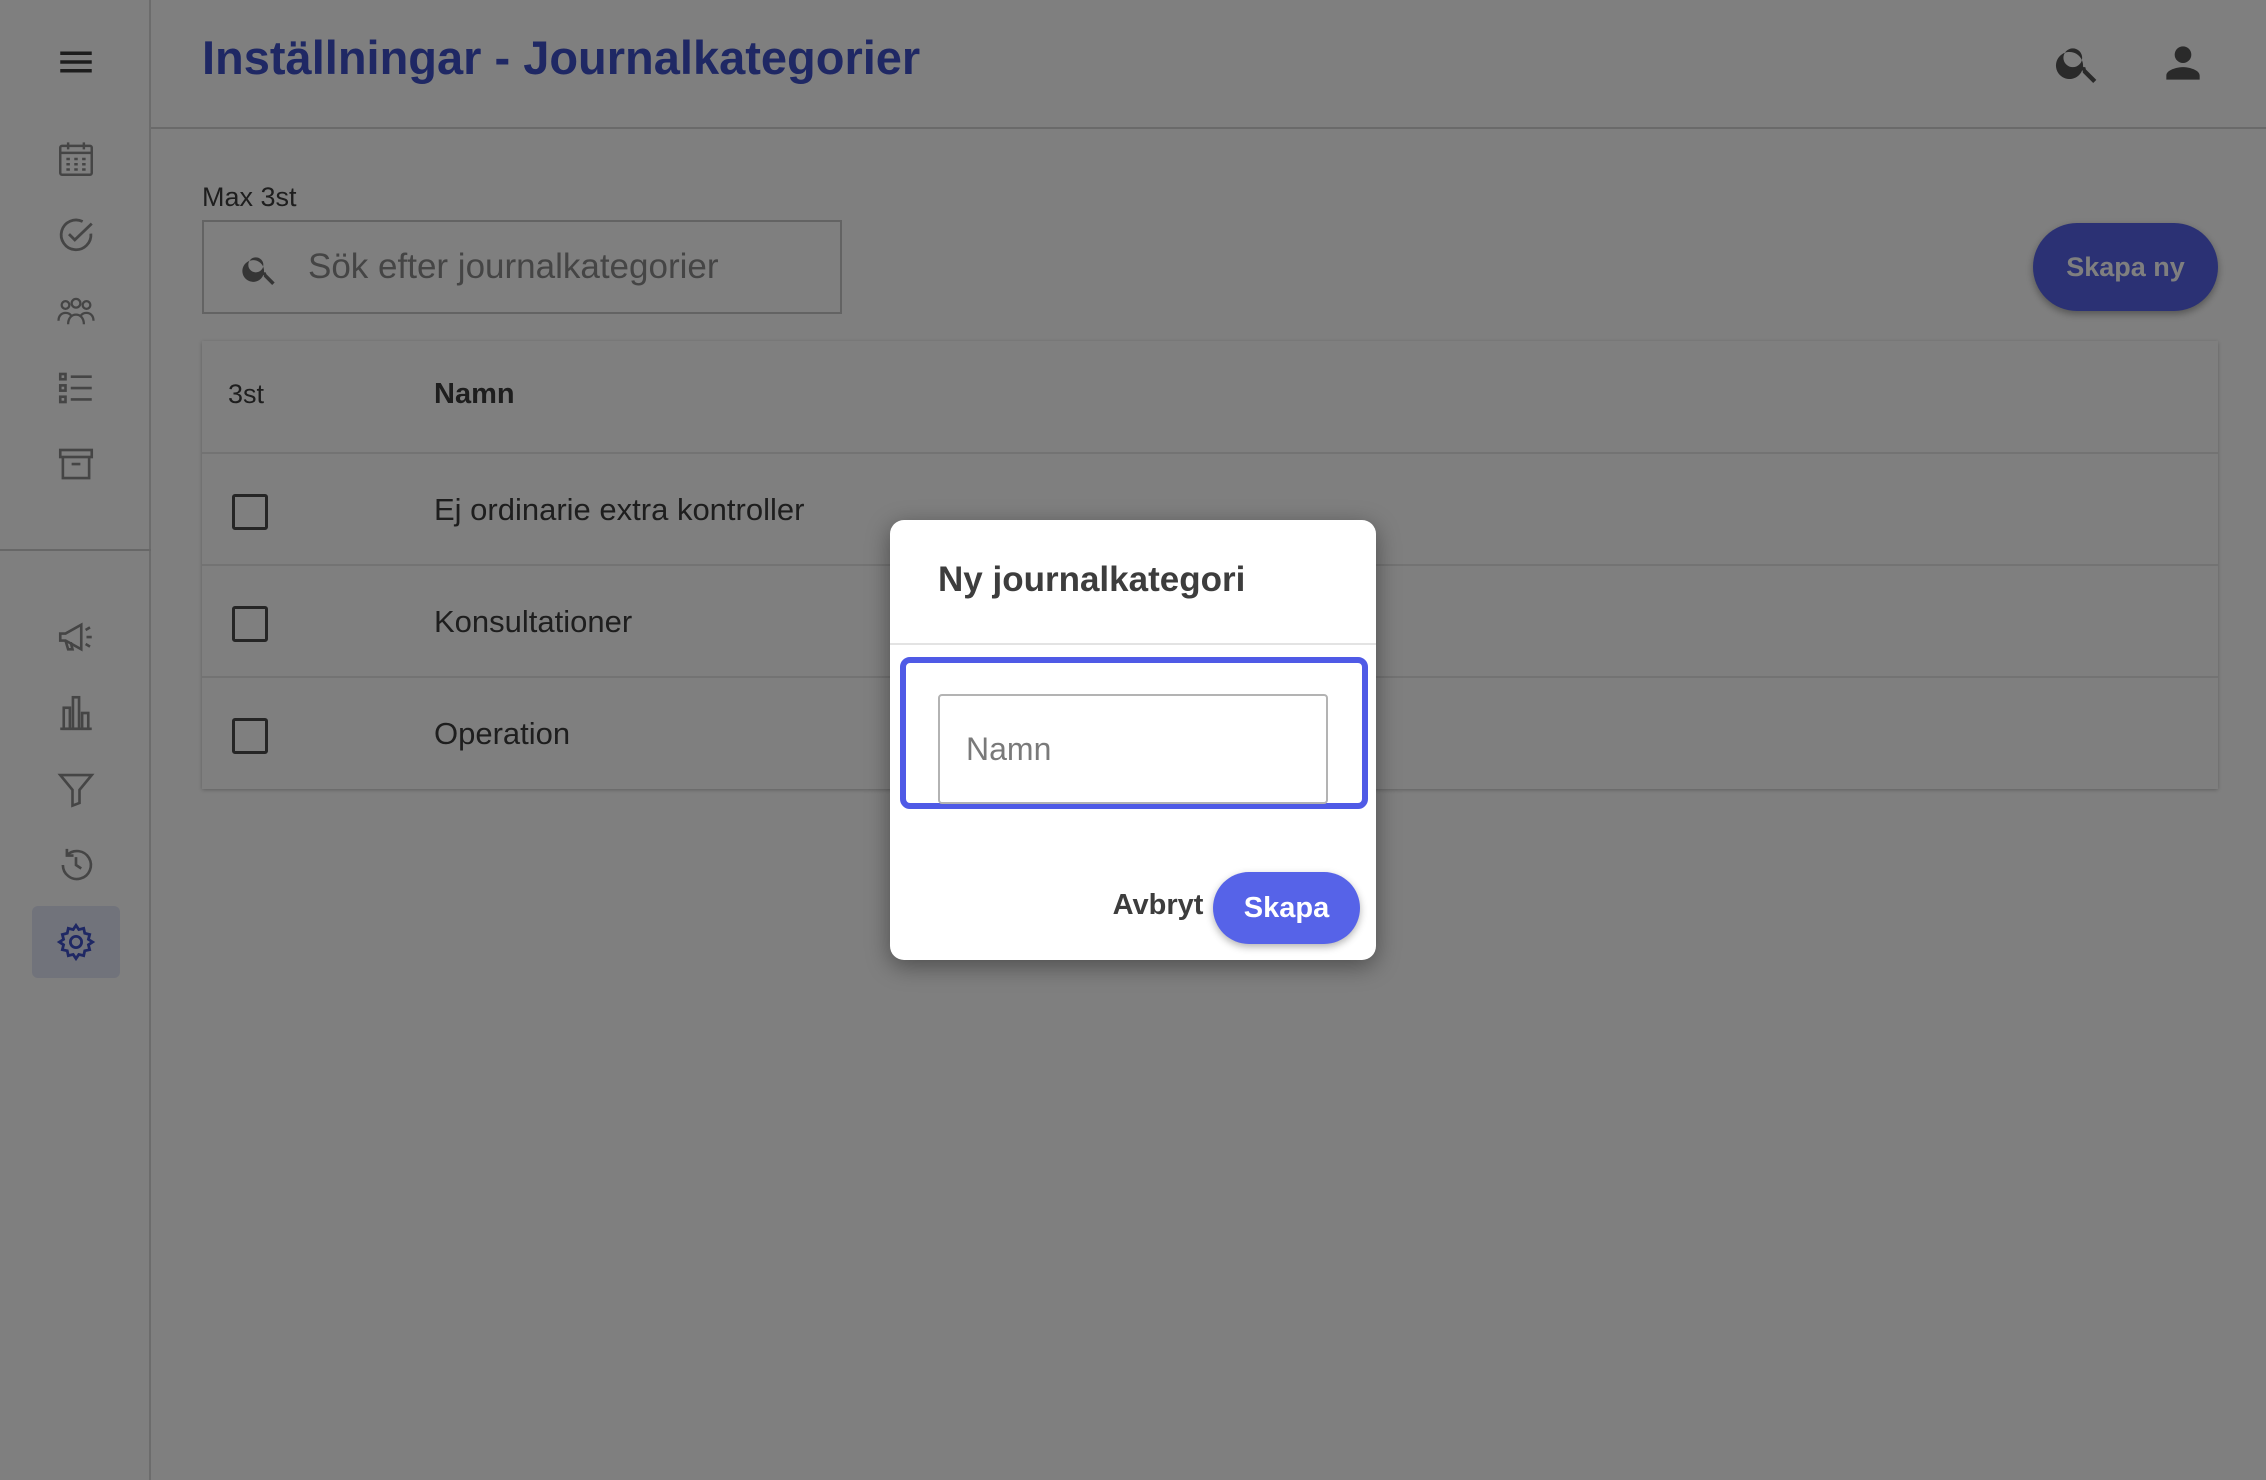 This screenshot has width=2266, height=1480. I want to click on new-category-dialog: Ny journalkategori Avbryt Skapa, so click(1133, 740).